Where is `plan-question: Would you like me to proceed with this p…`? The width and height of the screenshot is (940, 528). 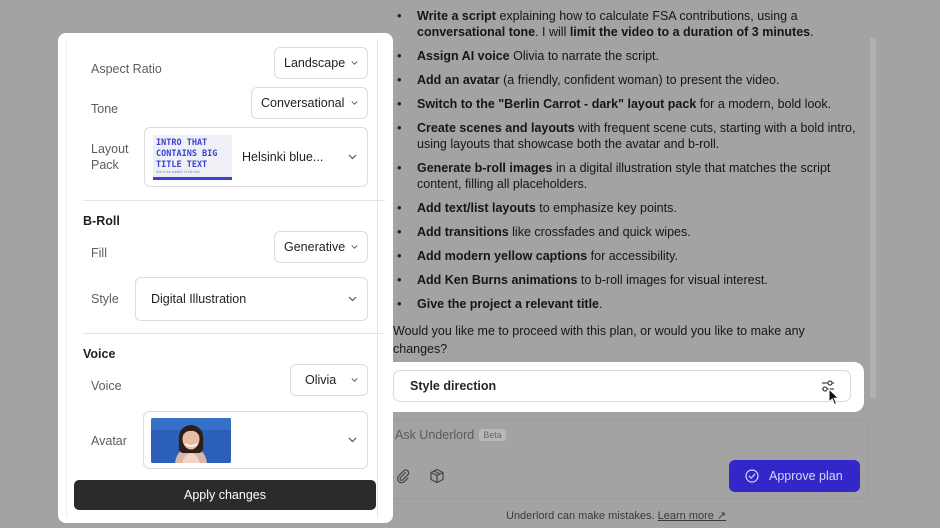
plan-question: Would you like me to proceed with this p… is located at coordinates (599, 340).